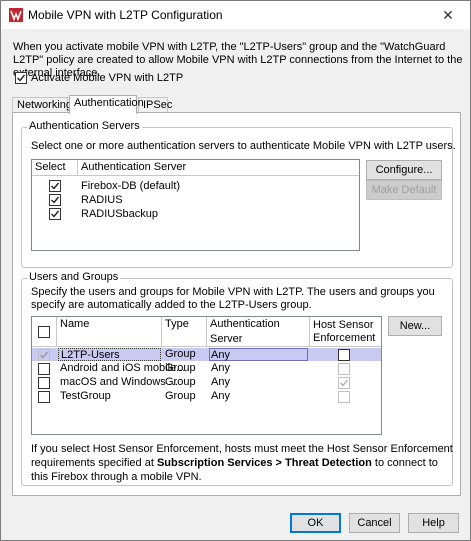 The width and height of the screenshot is (471, 541). What do you see at coordinates (374, 523) in the screenshot?
I see `cancel-button: Cancel` at bounding box center [374, 523].